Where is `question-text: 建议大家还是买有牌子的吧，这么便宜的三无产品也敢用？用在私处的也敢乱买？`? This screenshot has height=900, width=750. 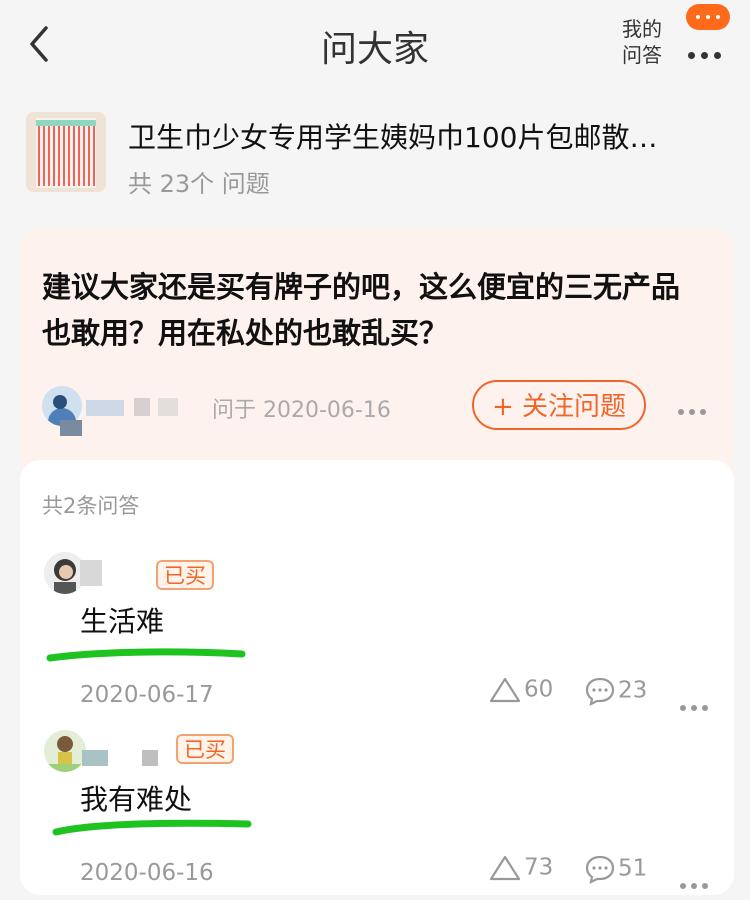
question-text: 建议大家还是买有牌子的吧，这么便宜的三无产品也敢用？用在私处的也敢乱买？ is located at coordinates (361, 310).